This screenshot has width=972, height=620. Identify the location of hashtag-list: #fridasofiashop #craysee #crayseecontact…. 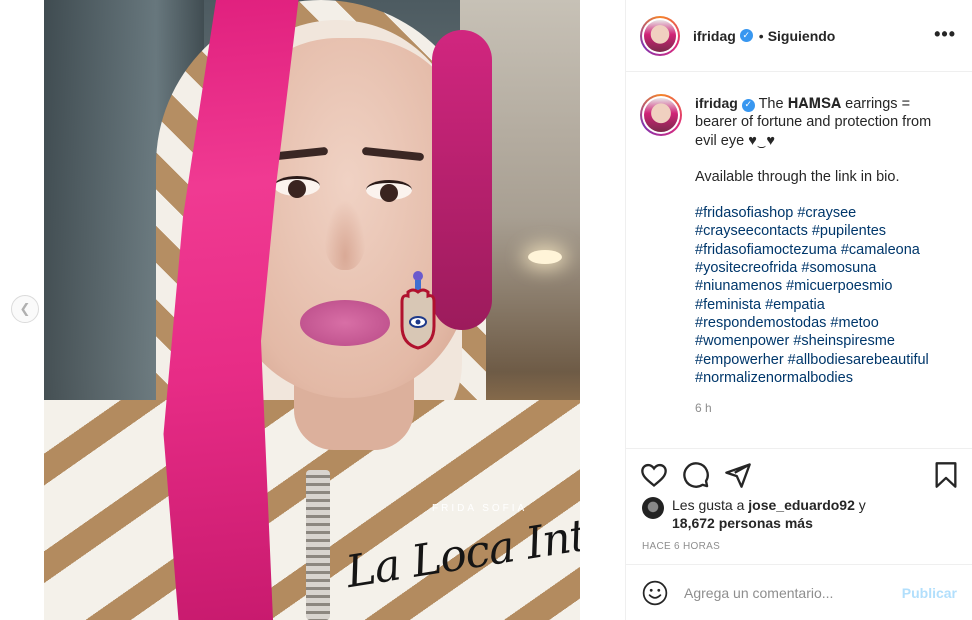
(820, 295).